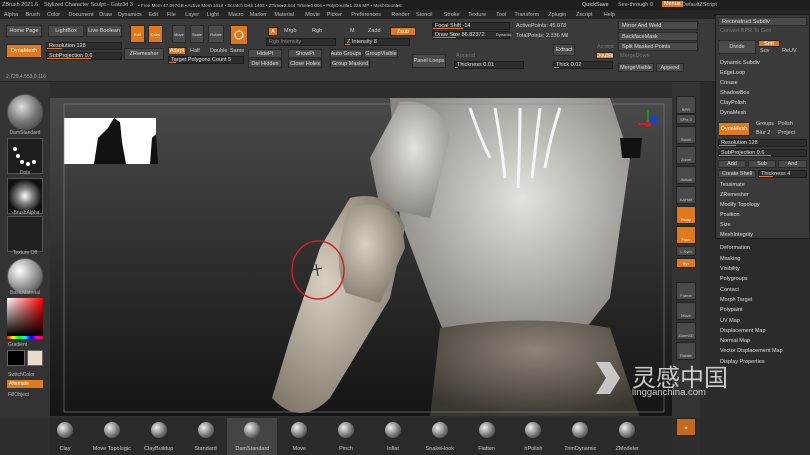 This screenshot has height=455, width=810. What do you see at coordinates (633, 5) in the screenshot?
I see `seethrough-slider: See-through` at bounding box center [633, 5].